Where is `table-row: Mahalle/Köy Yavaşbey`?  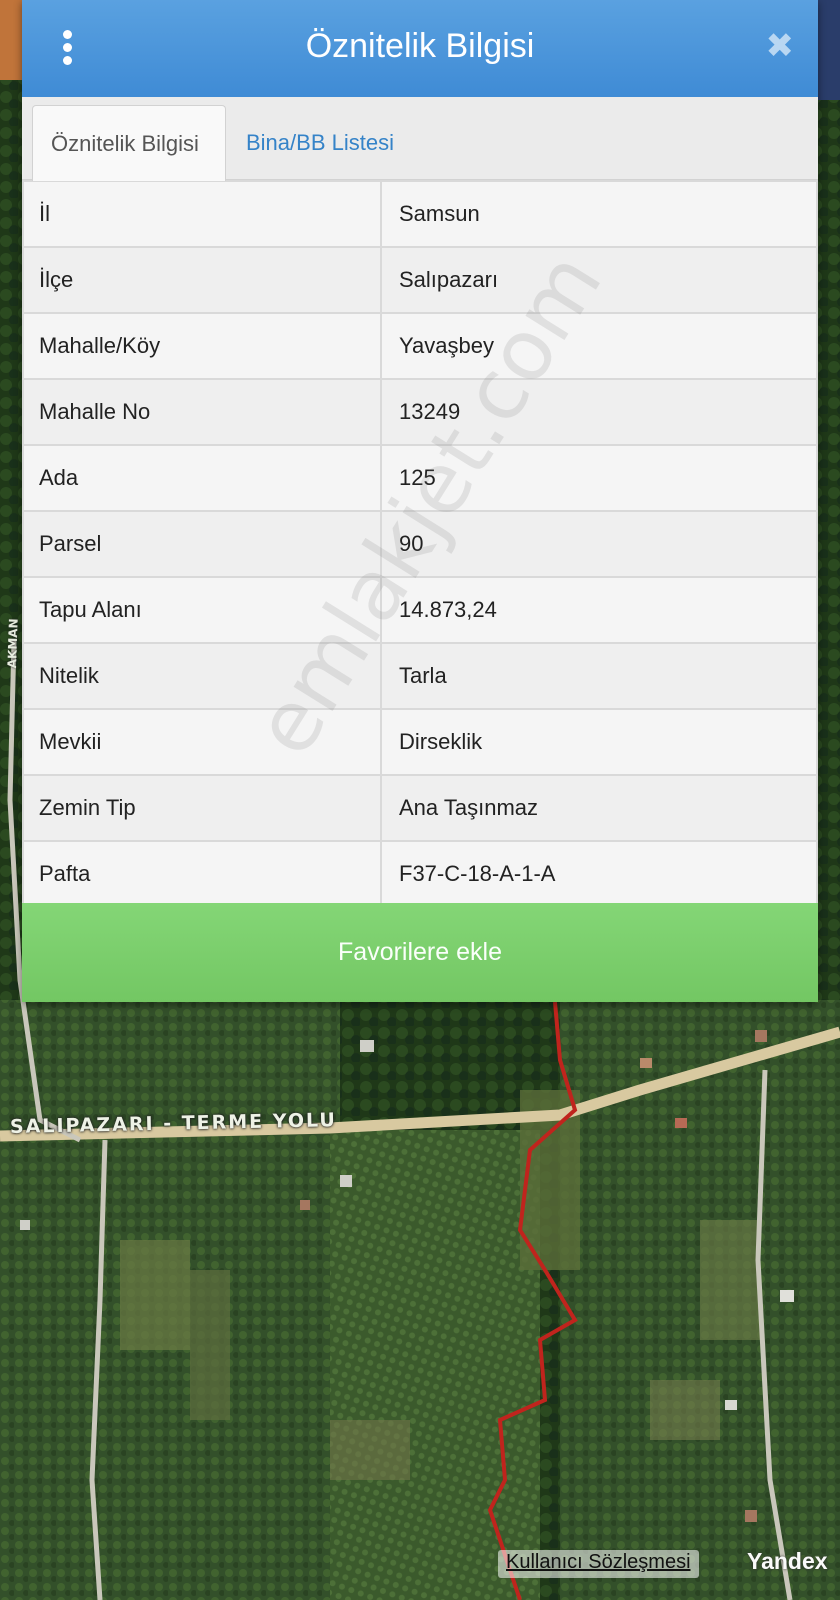 table-row: Mahalle/Köy Yavaşbey is located at coordinates (420, 346).